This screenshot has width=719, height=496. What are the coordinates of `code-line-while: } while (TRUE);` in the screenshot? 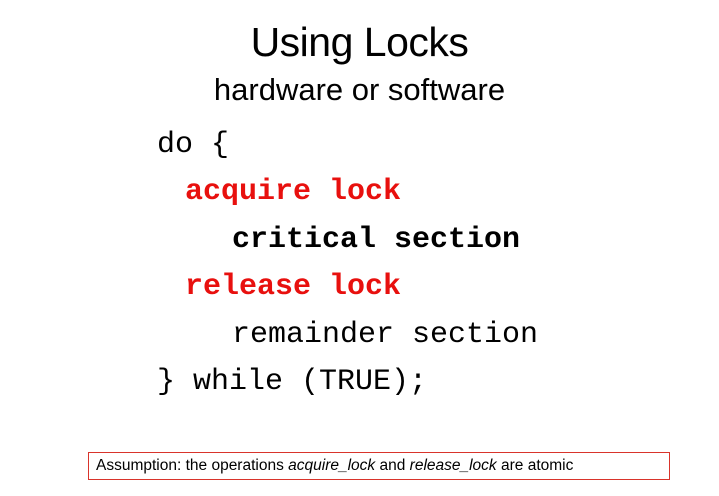 It's located at (292, 382).